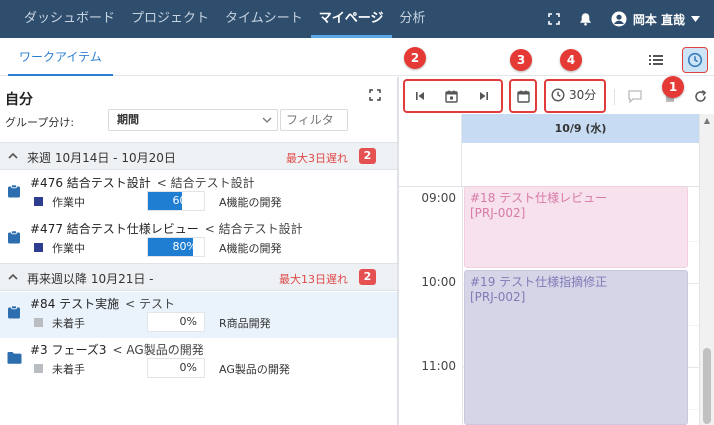  I want to click on late-indicator: 最大13日遅れ, so click(313, 279).